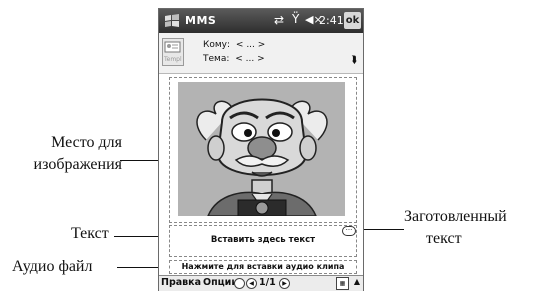 The height and width of the screenshot is (295, 540). I want to click on title-bar: MMS ⇄ Ÿ ◀× 2:41 ok, so click(261, 21).